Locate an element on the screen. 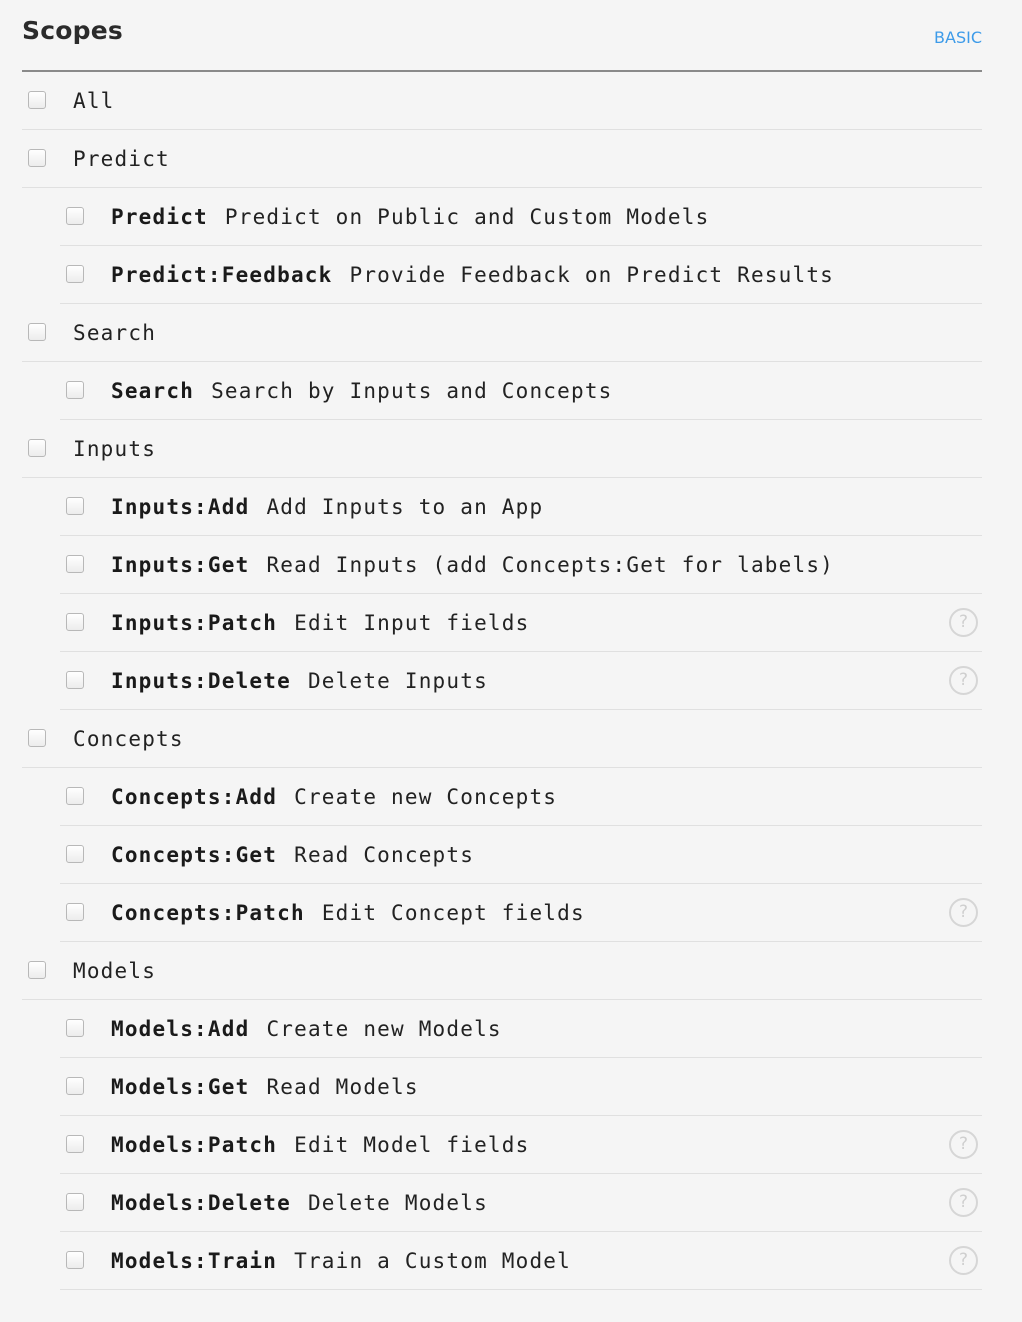 This screenshot has width=1022, height=1322. scope-description: Create new Concepts is located at coordinates (426, 797).